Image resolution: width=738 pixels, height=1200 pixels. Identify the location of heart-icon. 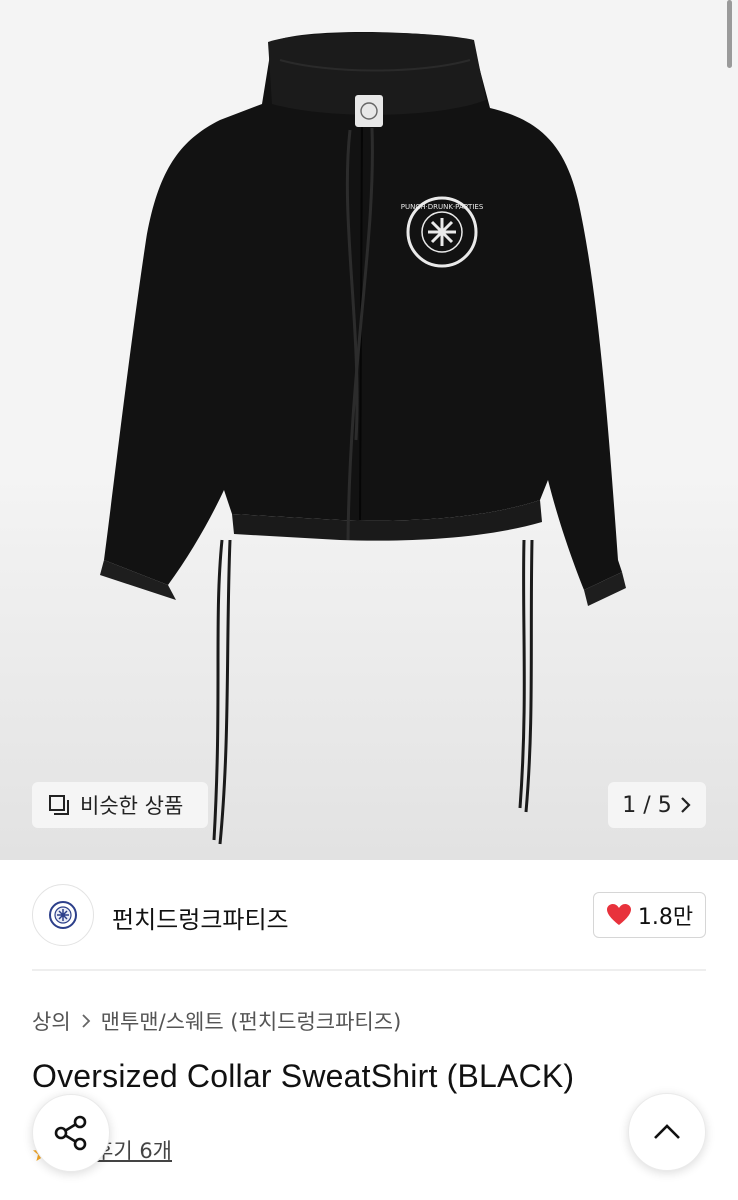
(618, 914).